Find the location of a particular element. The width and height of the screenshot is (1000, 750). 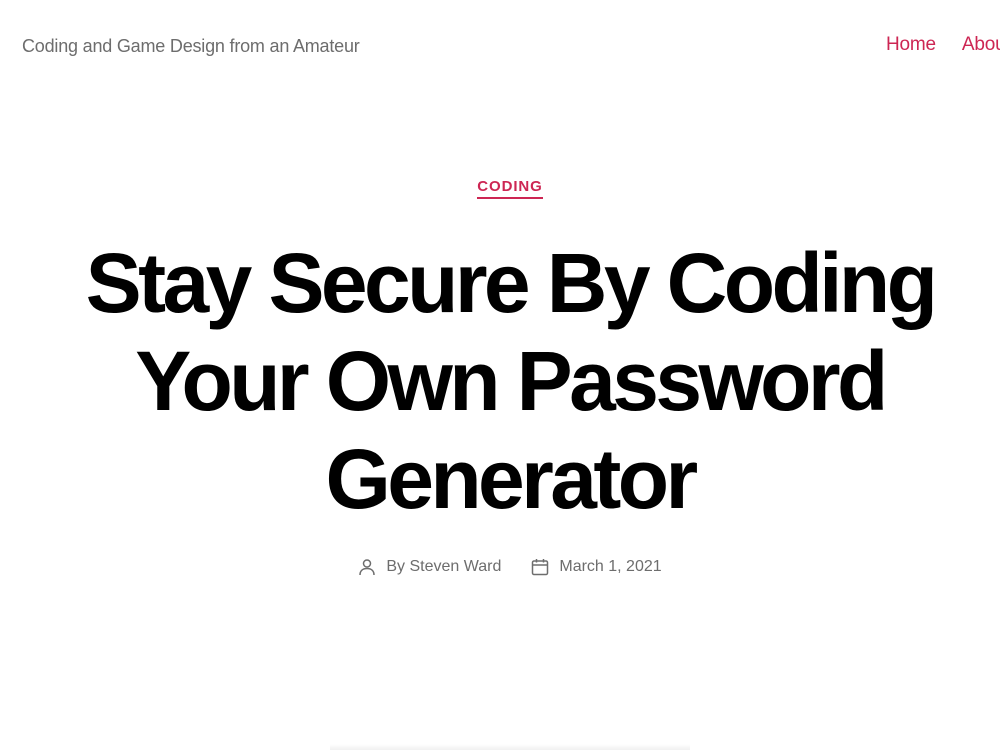

post-title-line-3: Generator is located at coordinates (511, 479).